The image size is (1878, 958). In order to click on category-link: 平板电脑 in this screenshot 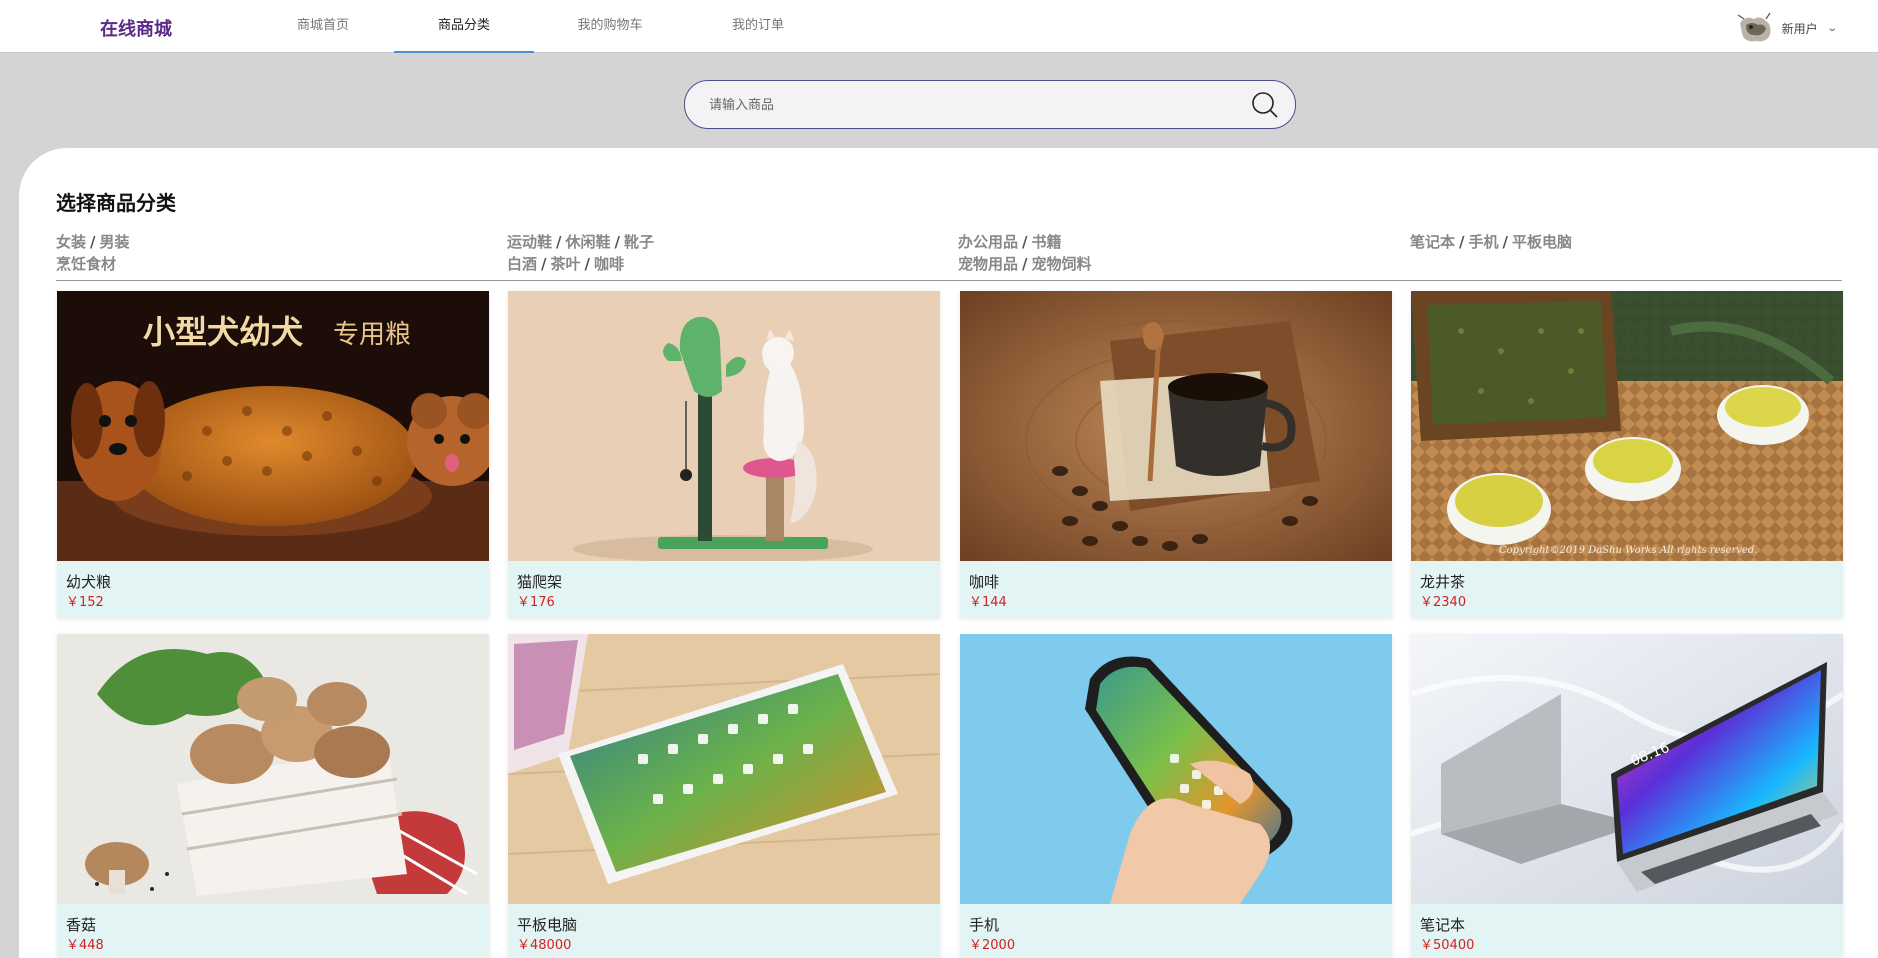, I will do `click(1542, 242)`.